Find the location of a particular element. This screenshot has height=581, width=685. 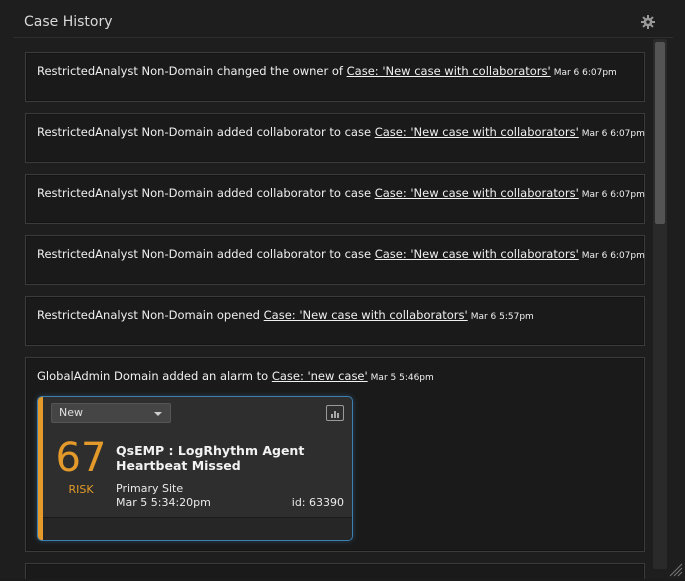

widget-title: Case History is located at coordinates (68, 22).